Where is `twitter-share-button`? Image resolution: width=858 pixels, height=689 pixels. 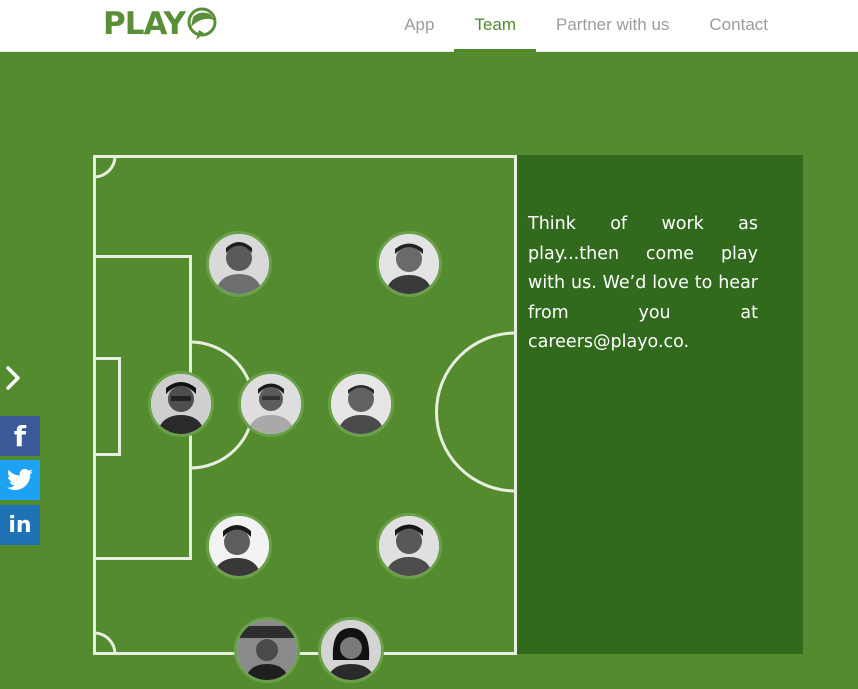 twitter-share-button is located at coordinates (20, 480).